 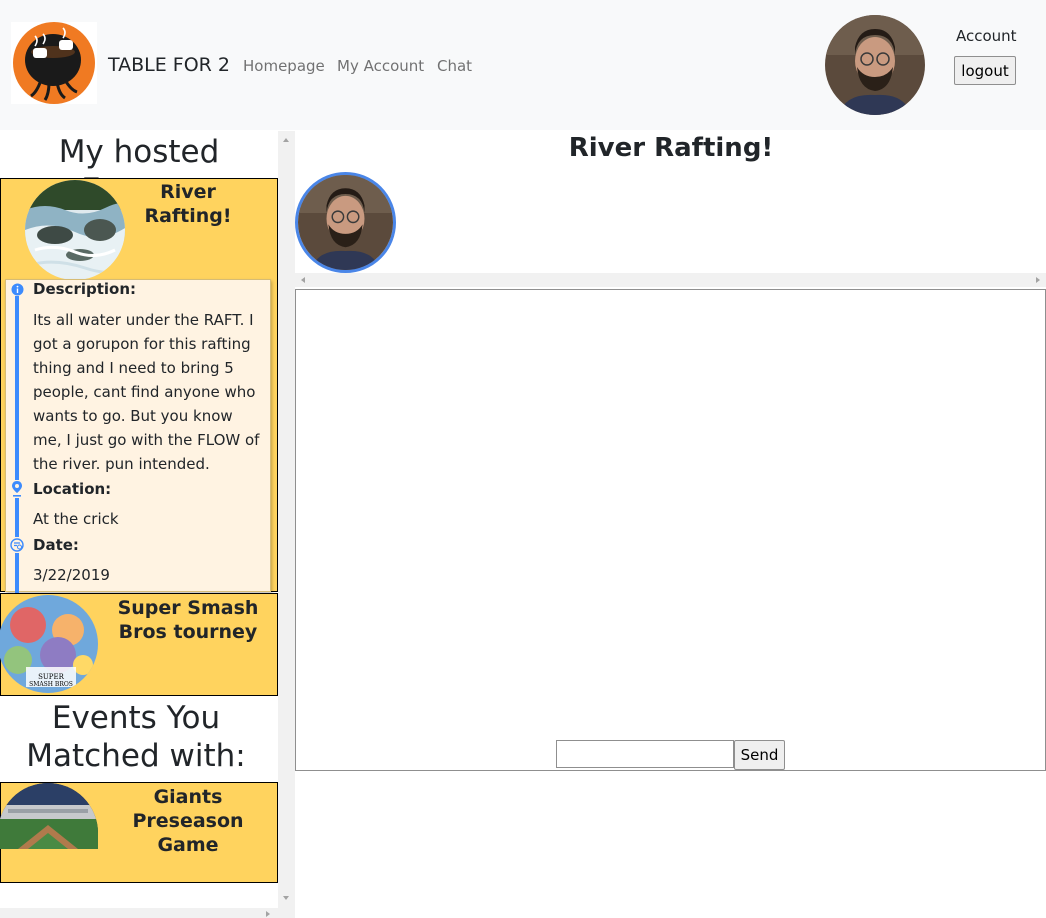 What do you see at coordinates (54, 63) in the screenshot?
I see `coffee-table-logo` at bounding box center [54, 63].